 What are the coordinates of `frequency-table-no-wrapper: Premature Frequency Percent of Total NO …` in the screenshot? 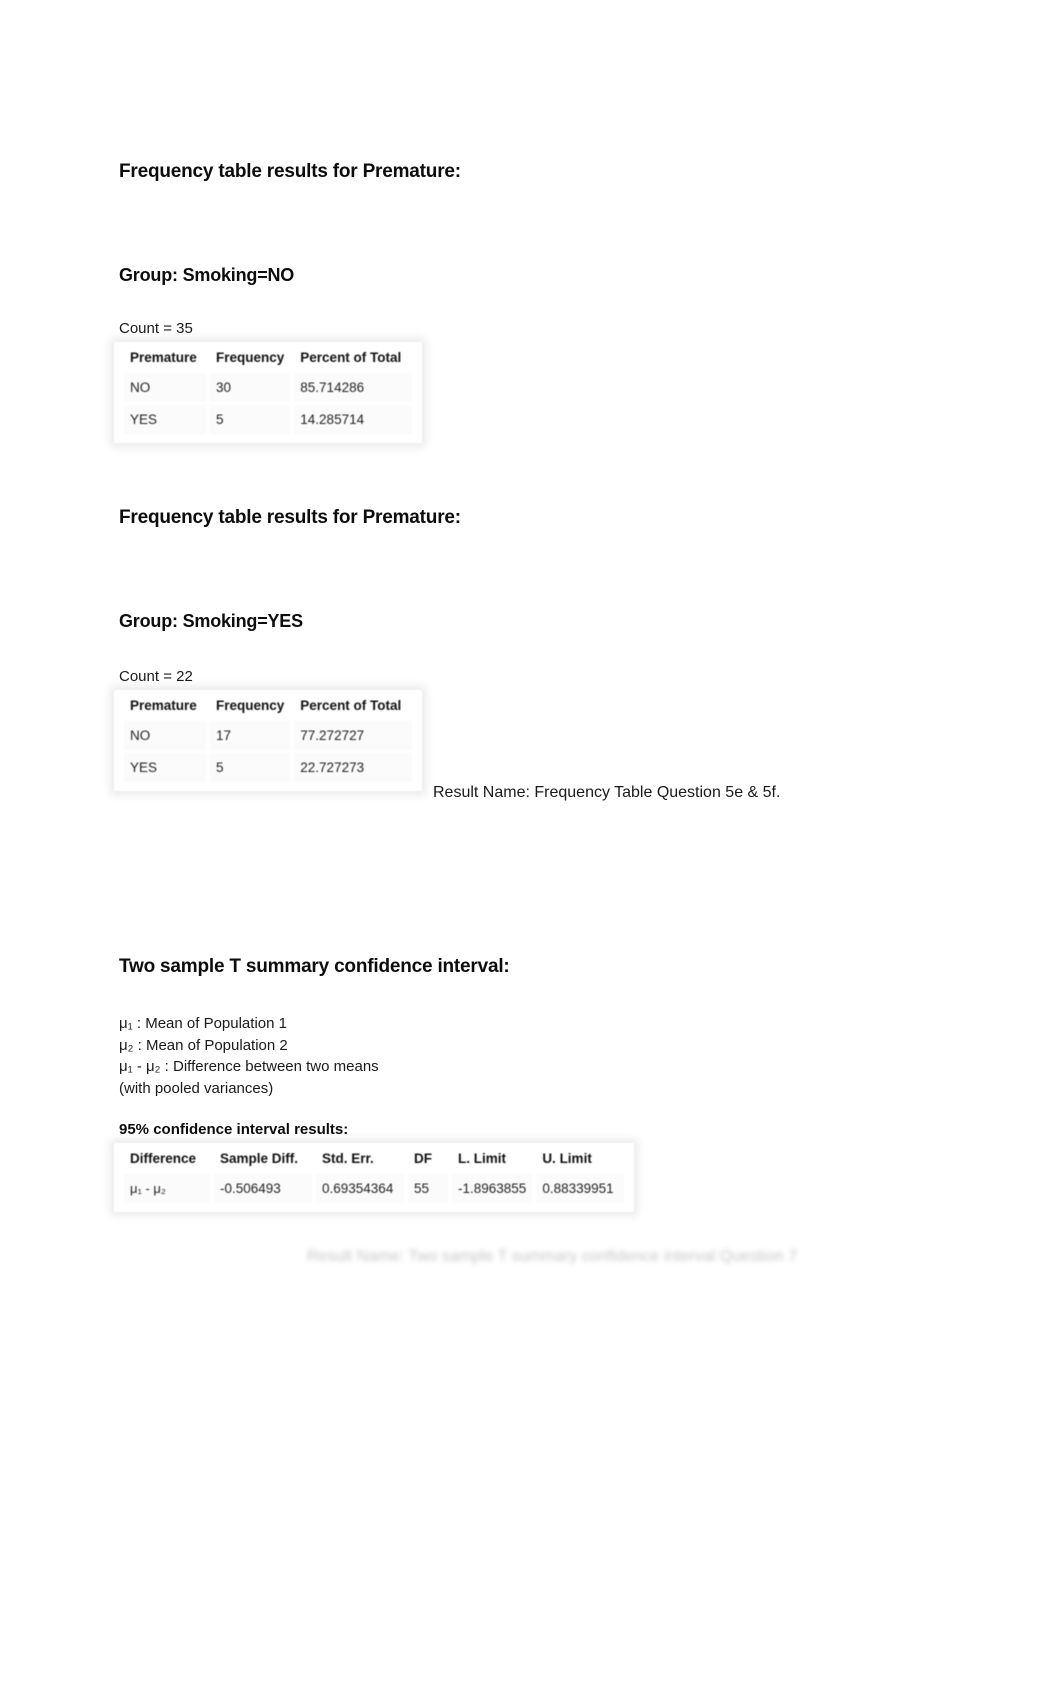 It's located at (268, 392).